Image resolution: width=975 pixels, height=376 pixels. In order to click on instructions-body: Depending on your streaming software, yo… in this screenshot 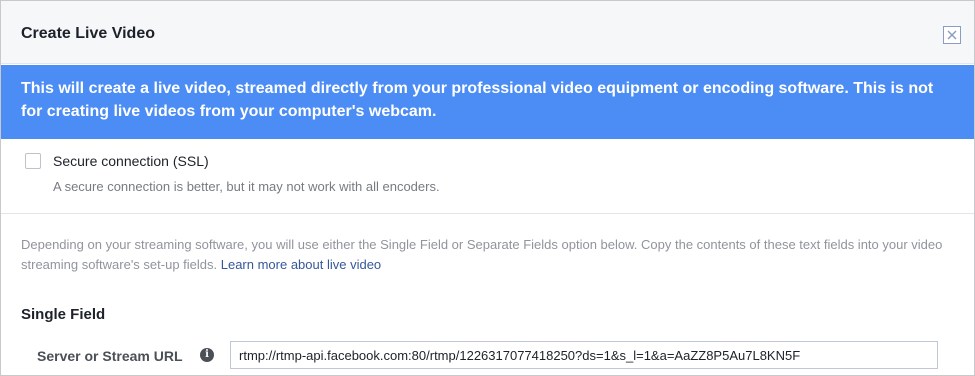, I will do `click(482, 254)`.